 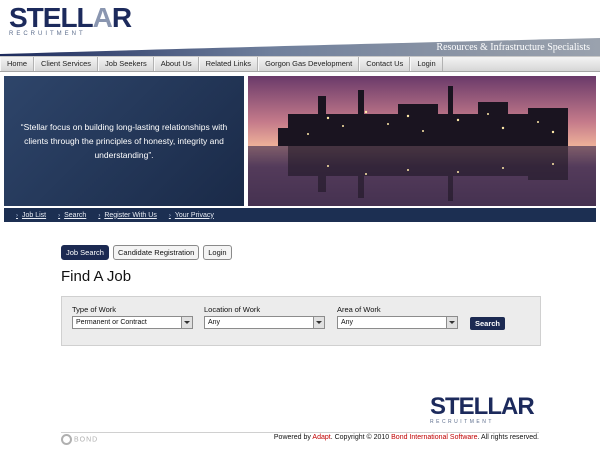 I want to click on bond-logo: BOND, so click(x=79, y=439).